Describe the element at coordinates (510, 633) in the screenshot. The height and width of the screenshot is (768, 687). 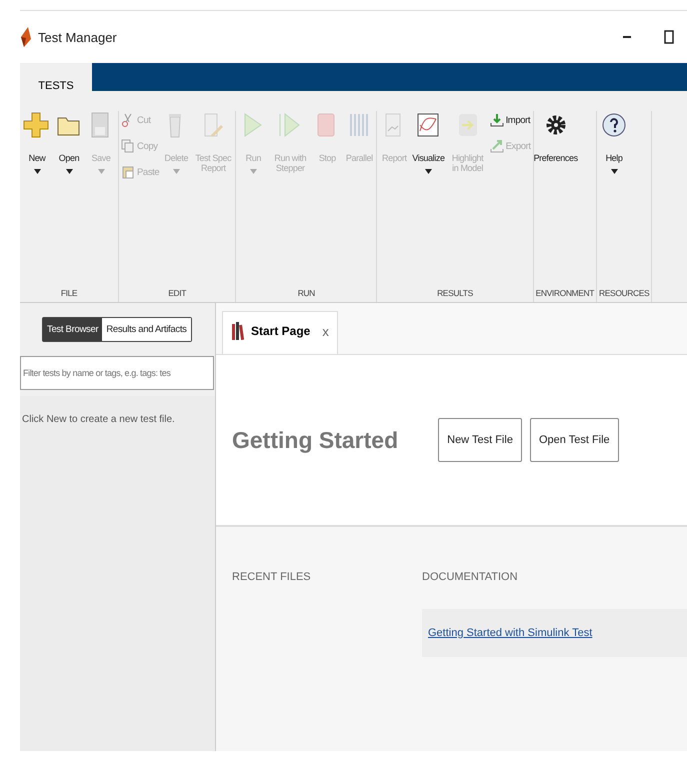
I see `documentation-link: Getting Started with Simulink Test` at that location.